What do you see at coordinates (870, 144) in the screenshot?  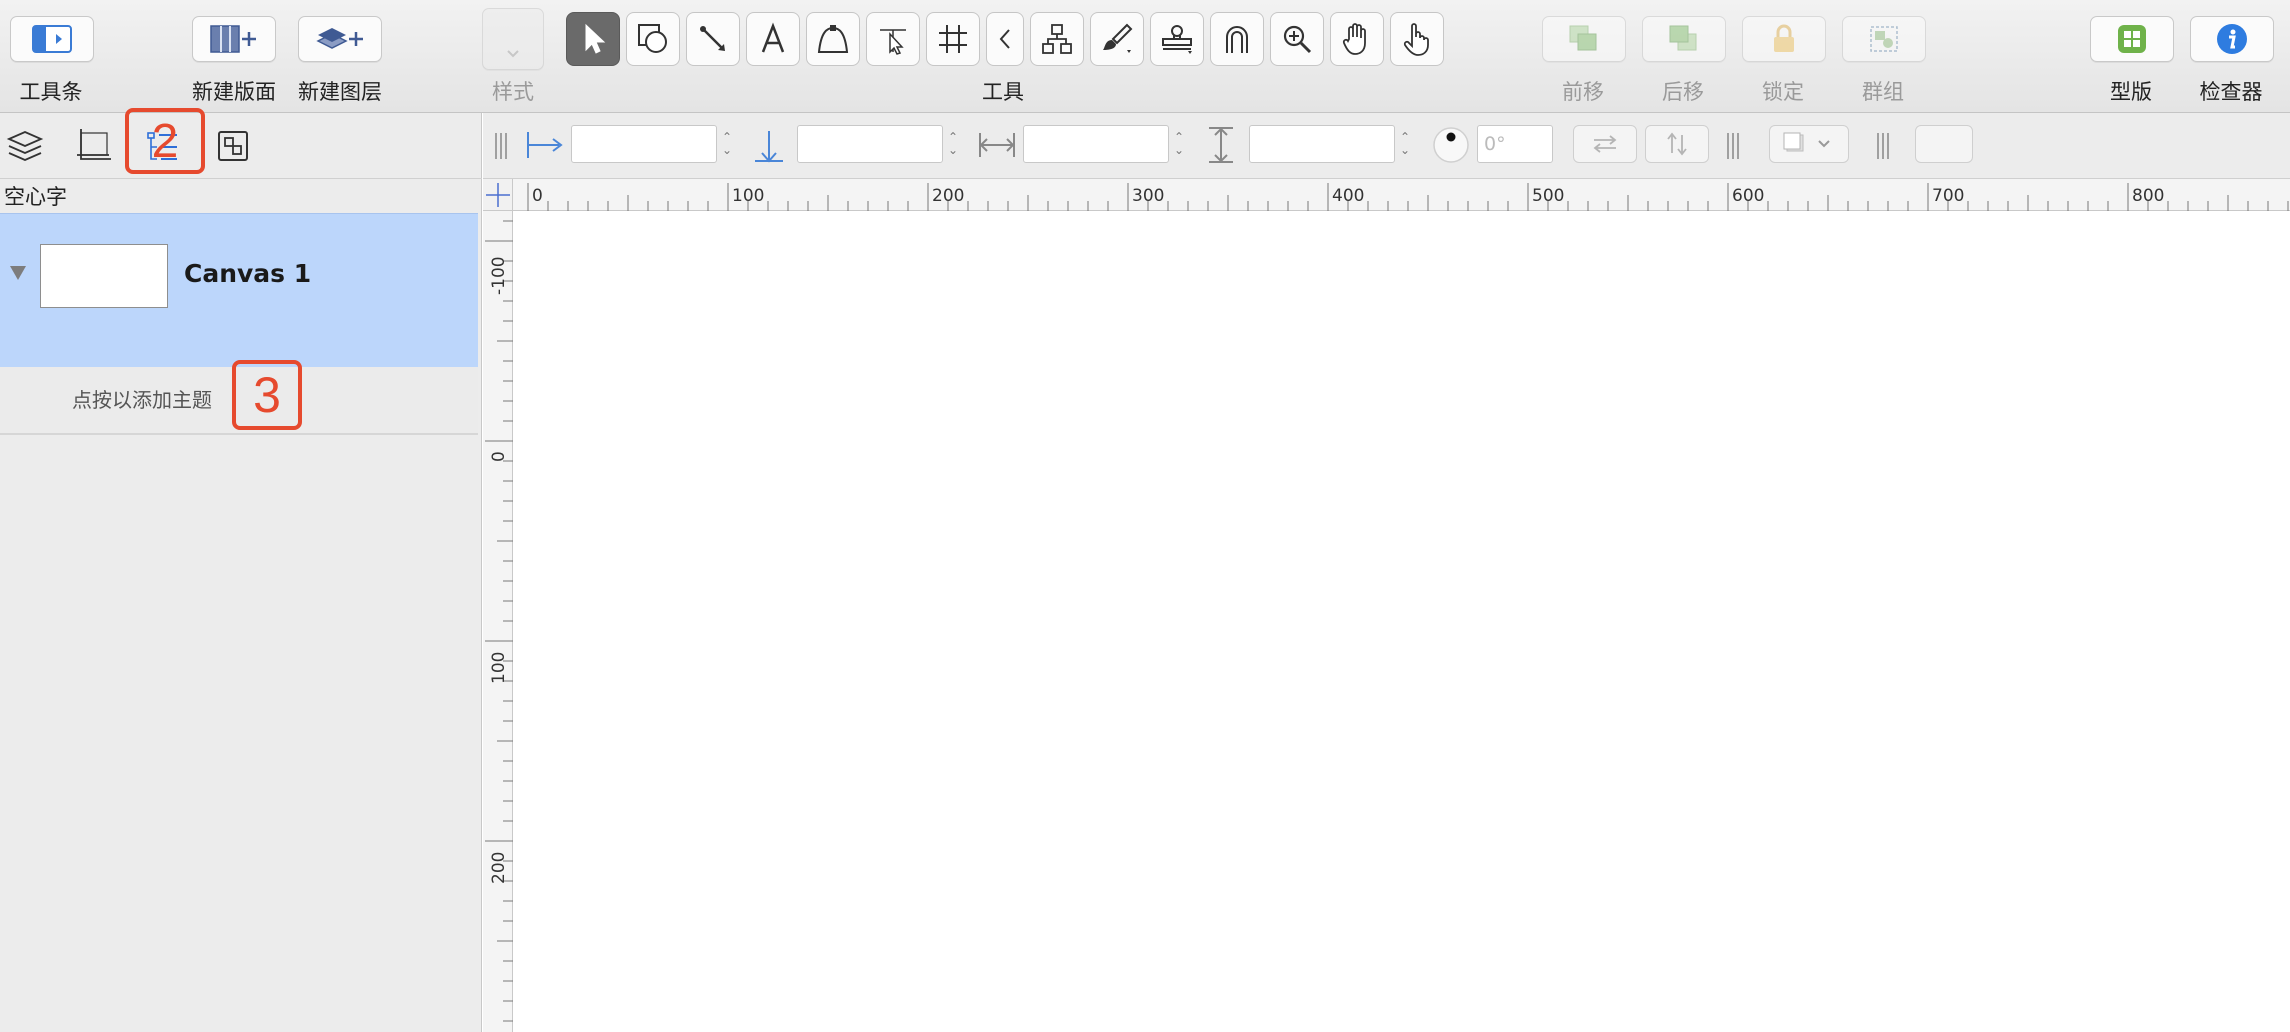 I see `y-position-field` at bounding box center [870, 144].